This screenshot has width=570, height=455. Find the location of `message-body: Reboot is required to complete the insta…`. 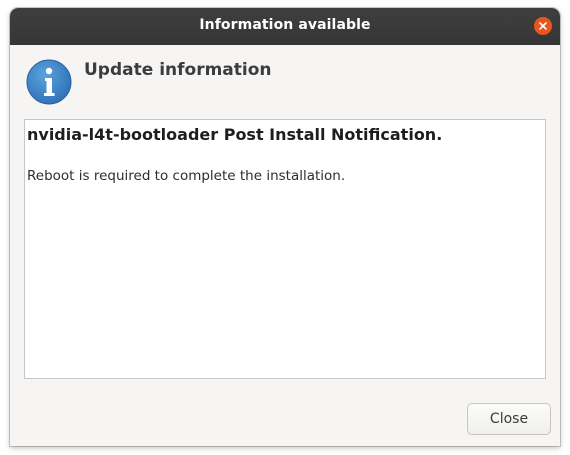

message-body: Reboot is required to complete the insta… is located at coordinates (186, 176).